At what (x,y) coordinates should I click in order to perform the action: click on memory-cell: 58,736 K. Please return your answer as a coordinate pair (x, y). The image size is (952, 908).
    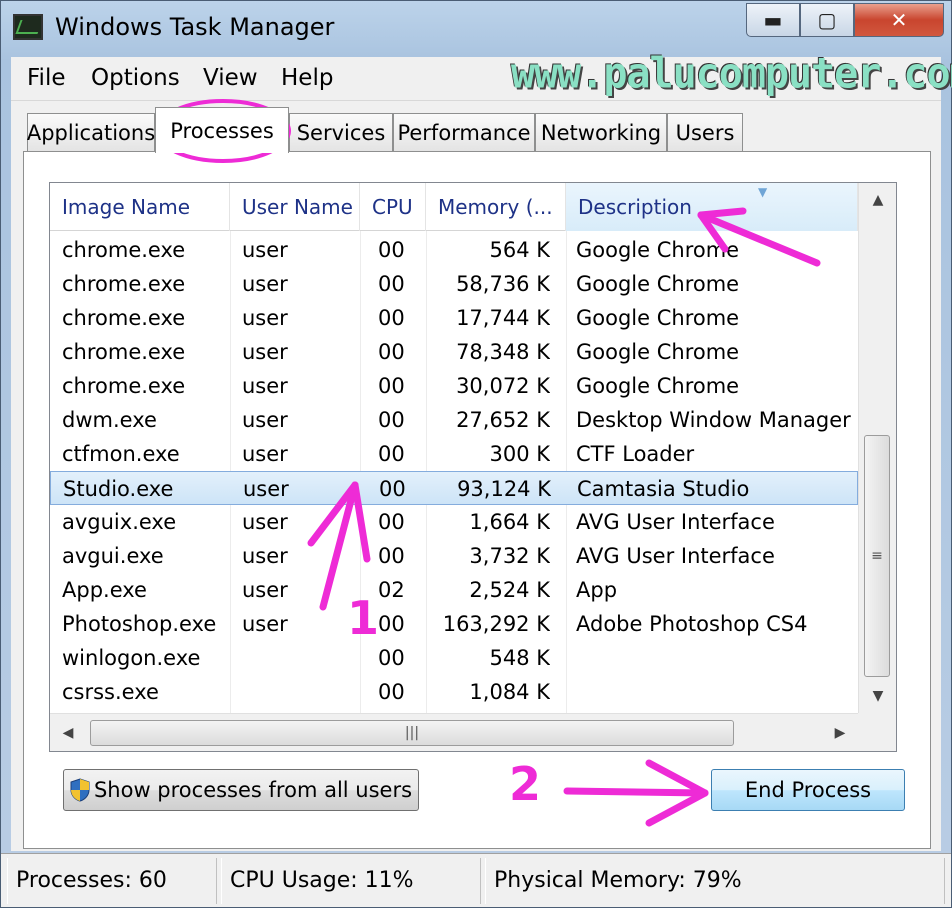
    Looking at the image, I should click on (503, 284).